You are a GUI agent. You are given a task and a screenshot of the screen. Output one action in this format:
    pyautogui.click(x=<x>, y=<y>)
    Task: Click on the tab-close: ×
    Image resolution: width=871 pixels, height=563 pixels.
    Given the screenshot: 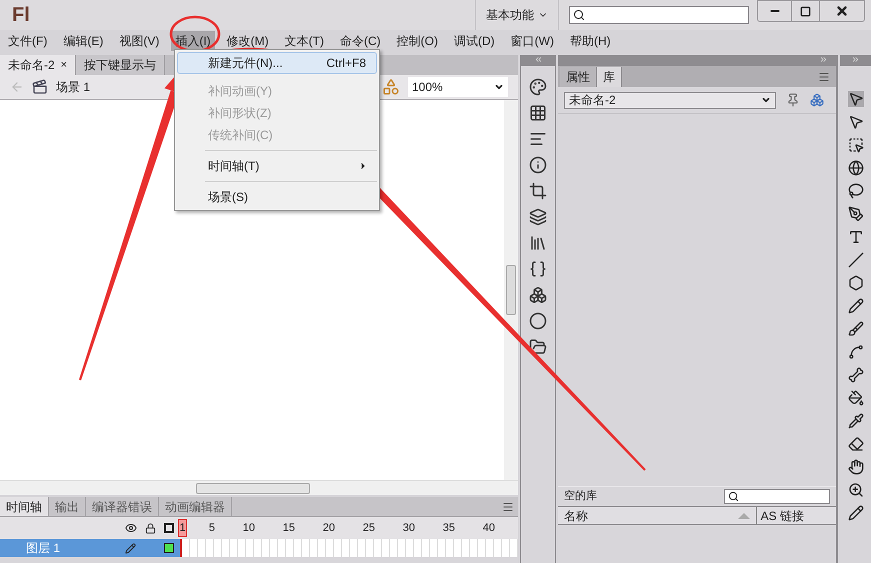 What is the action you would take?
    pyautogui.click(x=64, y=65)
    